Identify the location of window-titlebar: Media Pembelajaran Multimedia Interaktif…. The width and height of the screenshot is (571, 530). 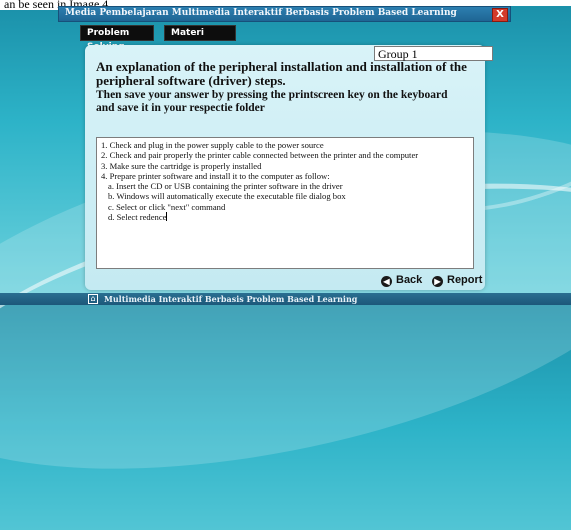
(284, 14).